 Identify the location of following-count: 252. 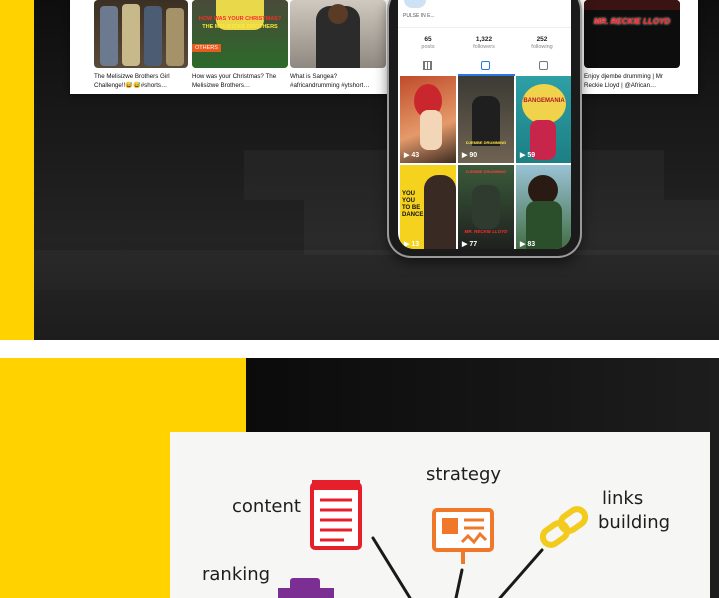
(542, 39).